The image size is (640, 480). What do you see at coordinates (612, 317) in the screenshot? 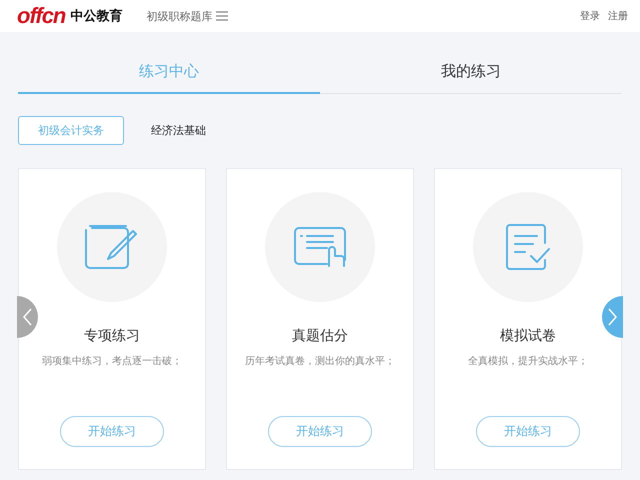
I see `chevron-right-icon` at bounding box center [612, 317].